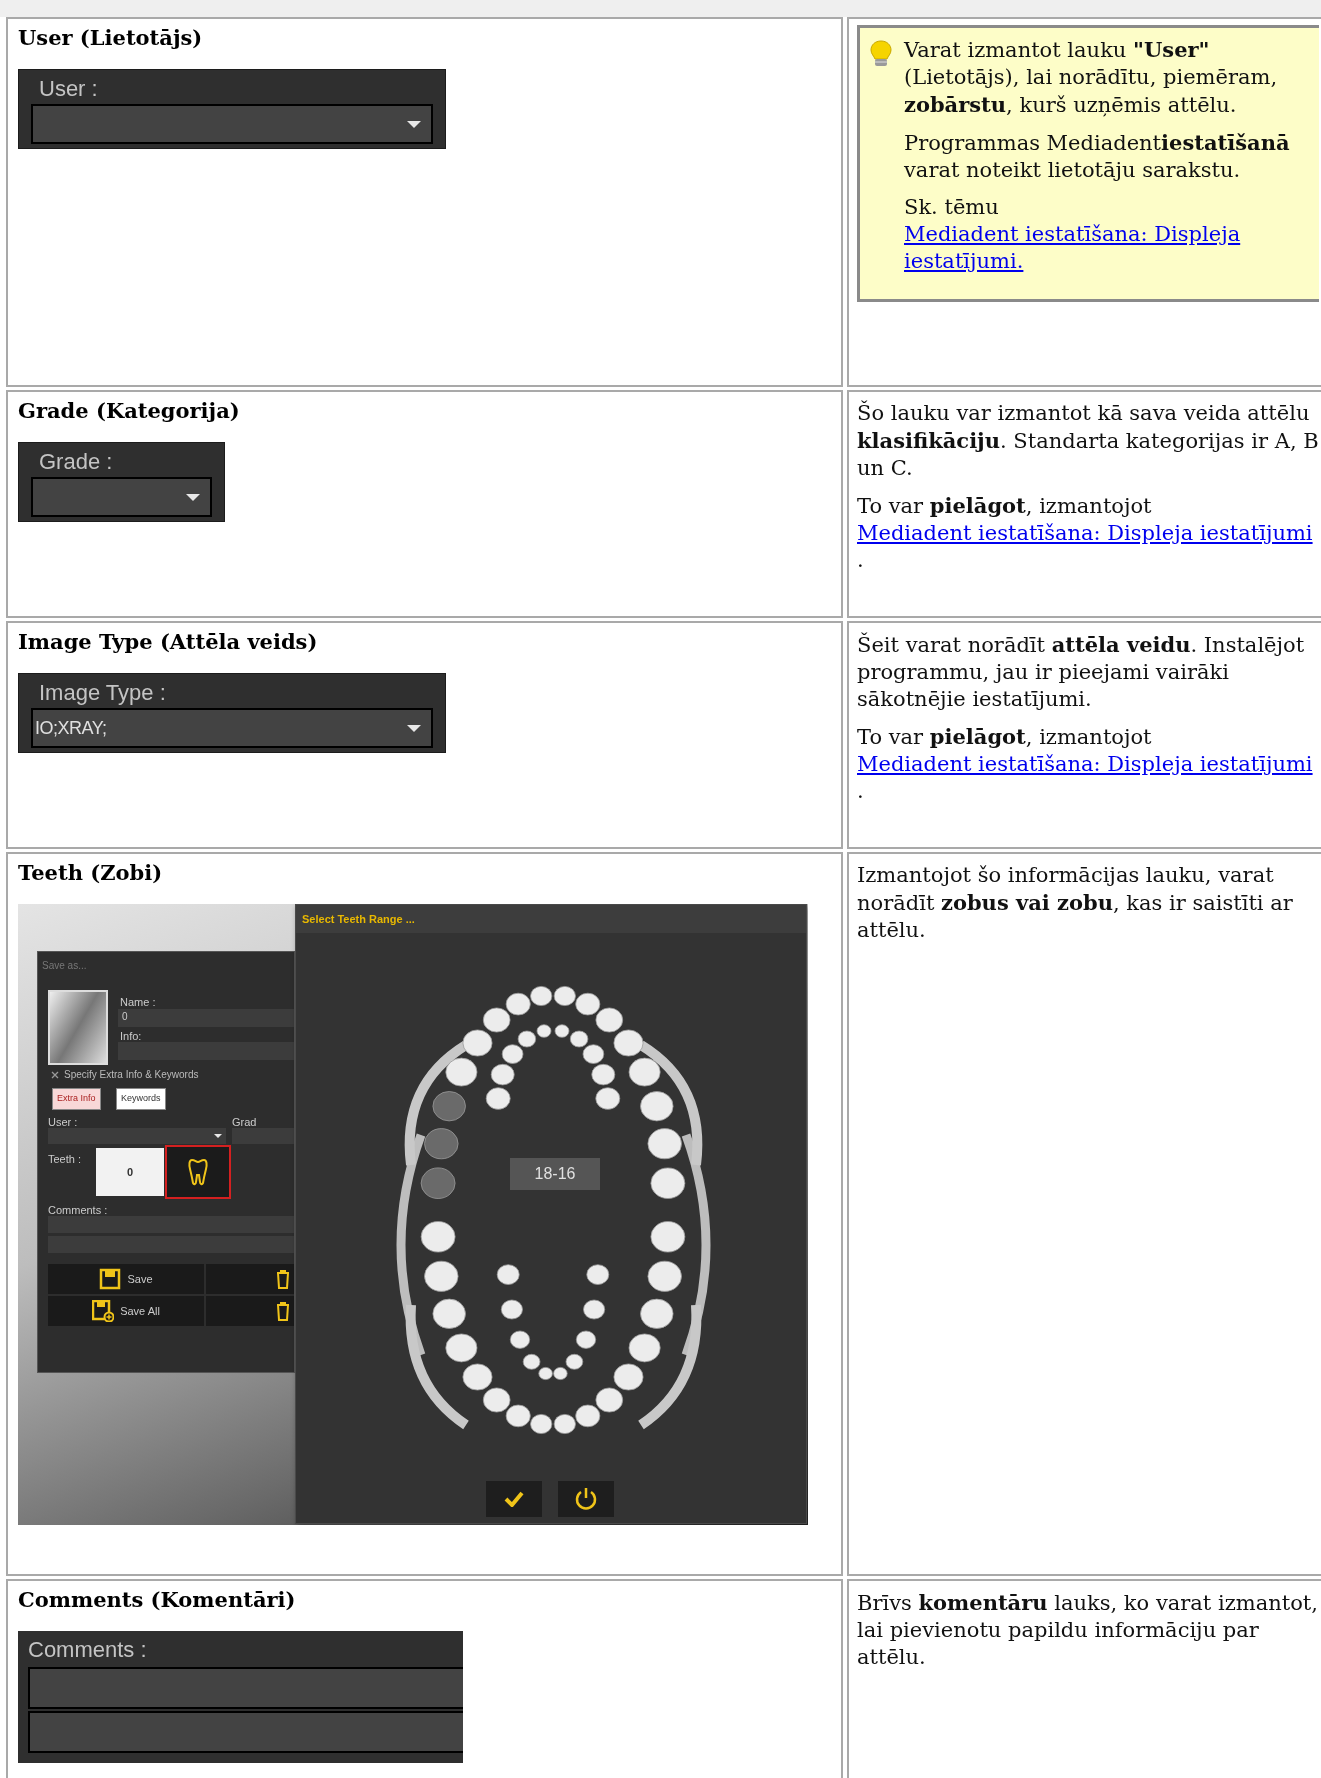 The width and height of the screenshot is (1321, 1778). What do you see at coordinates (1097, 156) in the screenshot?
I see `paragraph: Programmas Mediadentiestatīšanā varat noteikt lietotāju sarakstu.` at bounding box center [1097, 156].